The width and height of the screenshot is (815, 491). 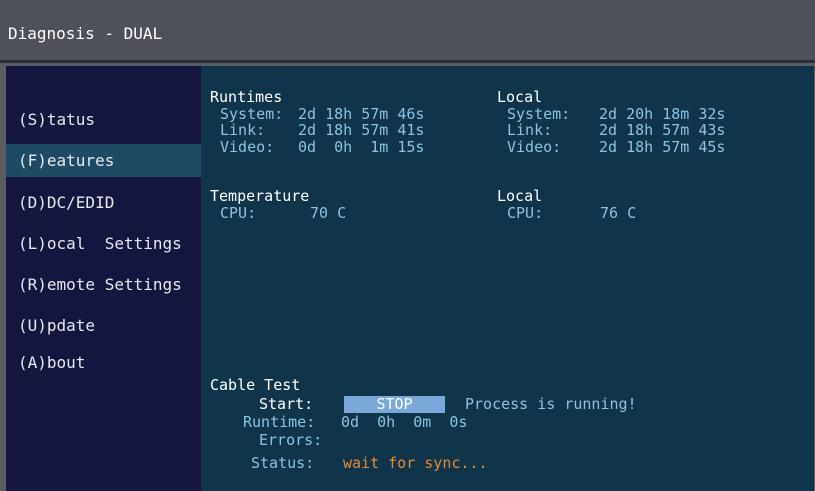 I want to click on local-system-value: 2d 20h 18m 32s, so click(x=662, y=114).